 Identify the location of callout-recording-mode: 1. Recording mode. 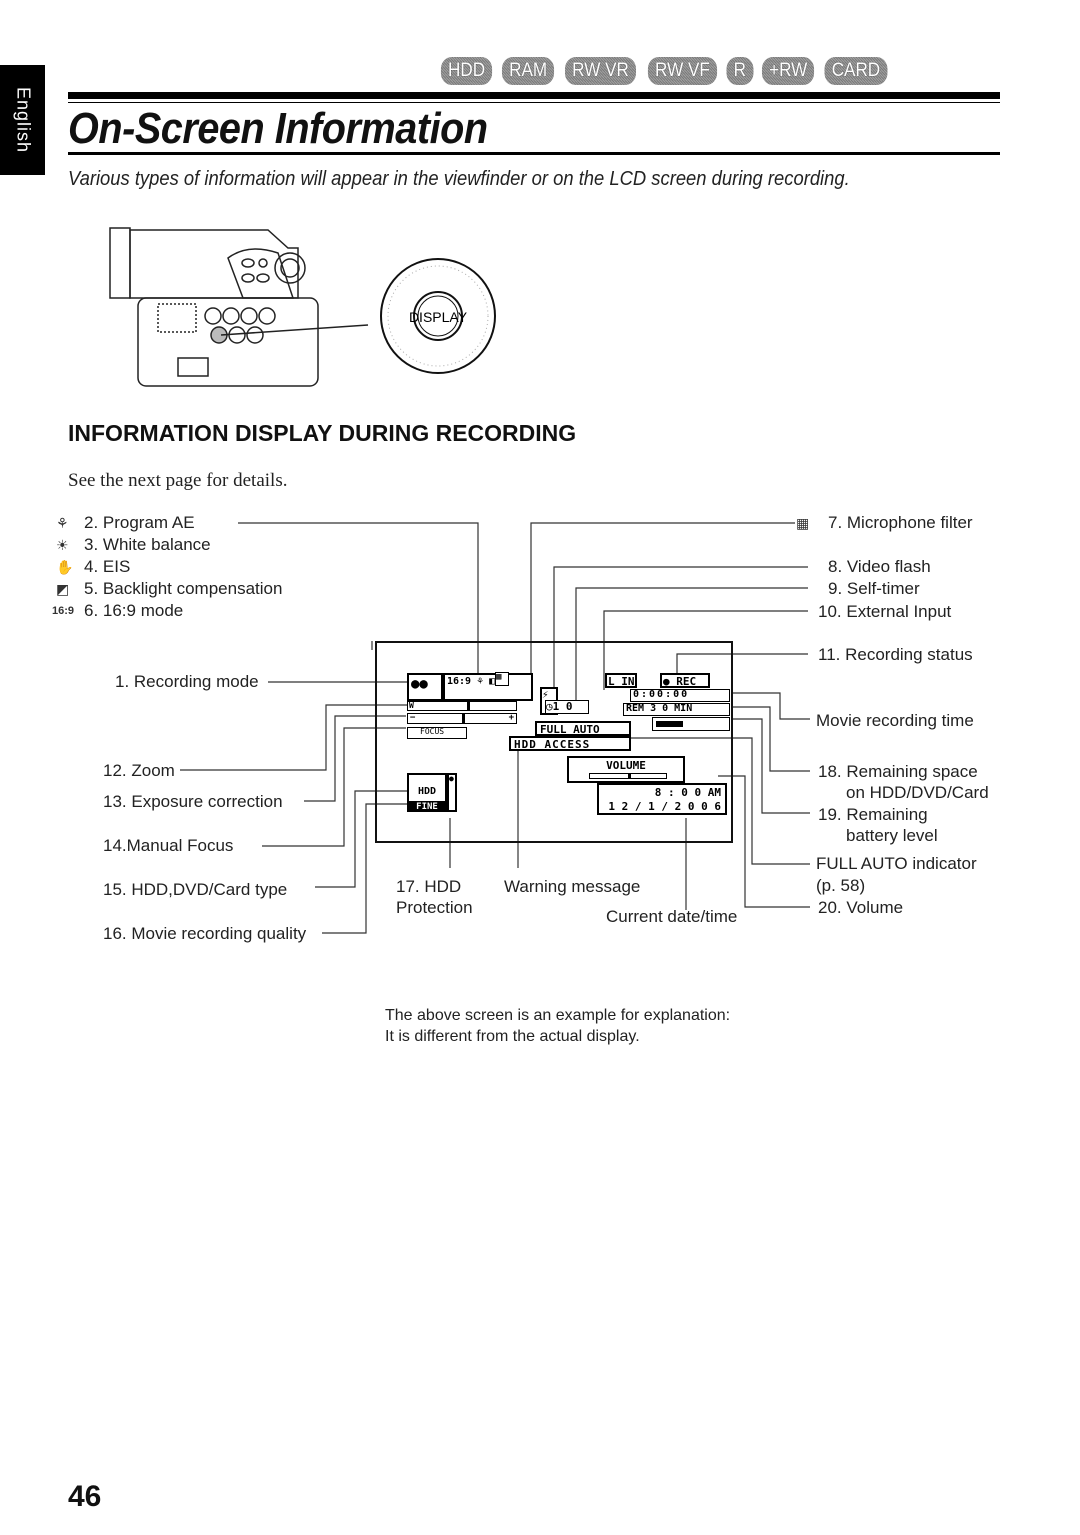
(187, 681).